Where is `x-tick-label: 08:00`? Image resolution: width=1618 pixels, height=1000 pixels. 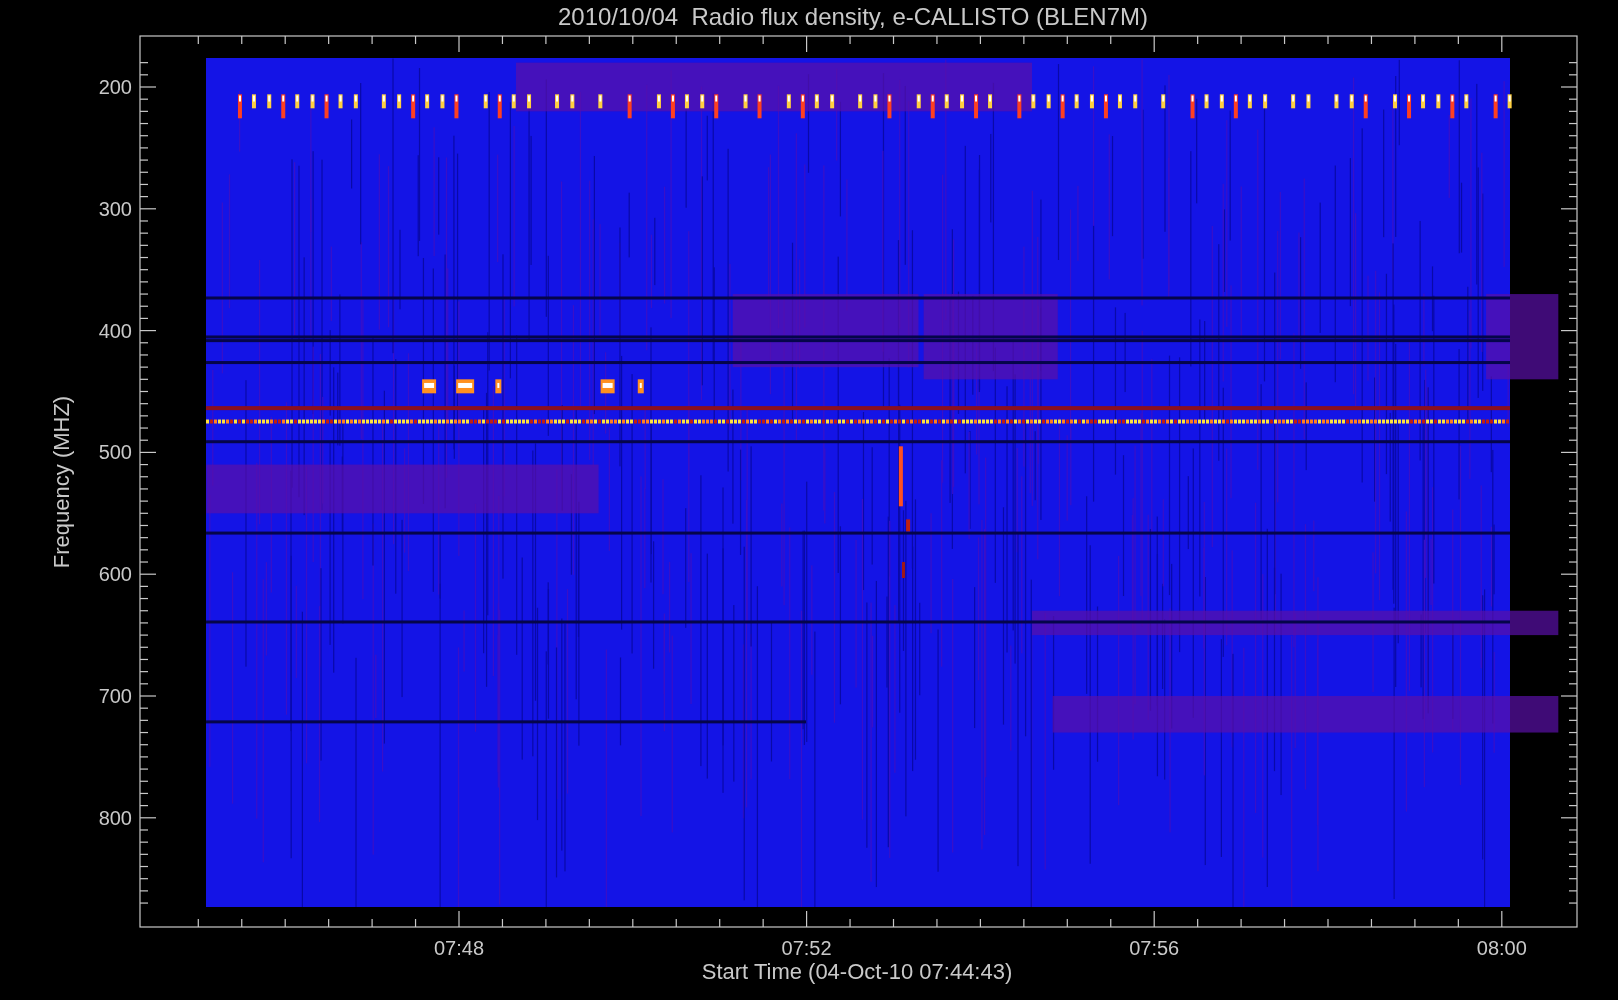 x-tick-label: 08:00 is located at coordinates (1501, 948).